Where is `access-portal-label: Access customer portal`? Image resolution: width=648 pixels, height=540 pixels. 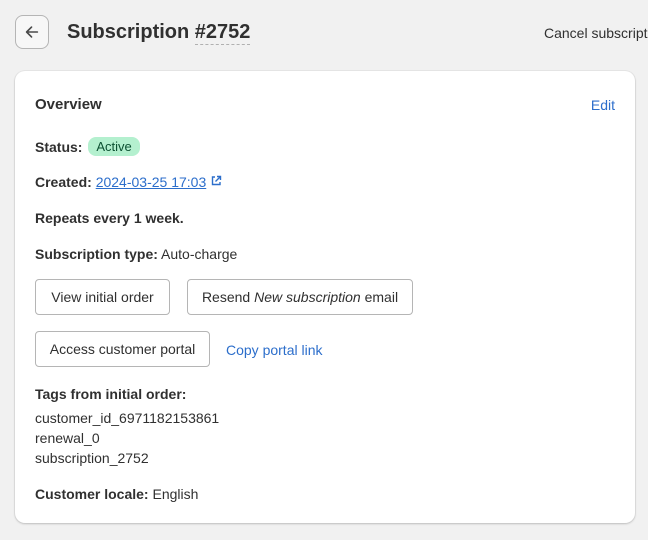 access-portal-label: Access customer portal is located at coordinates (122, 349).